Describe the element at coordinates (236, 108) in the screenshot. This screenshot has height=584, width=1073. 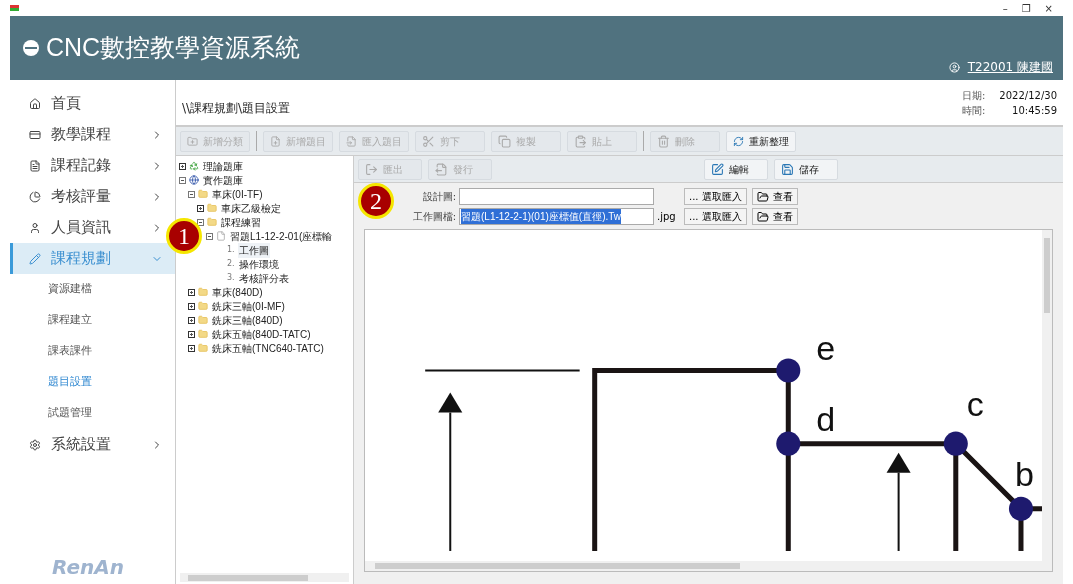
I see `breadcrumb: \\課程規劃\題目設置` at that location.